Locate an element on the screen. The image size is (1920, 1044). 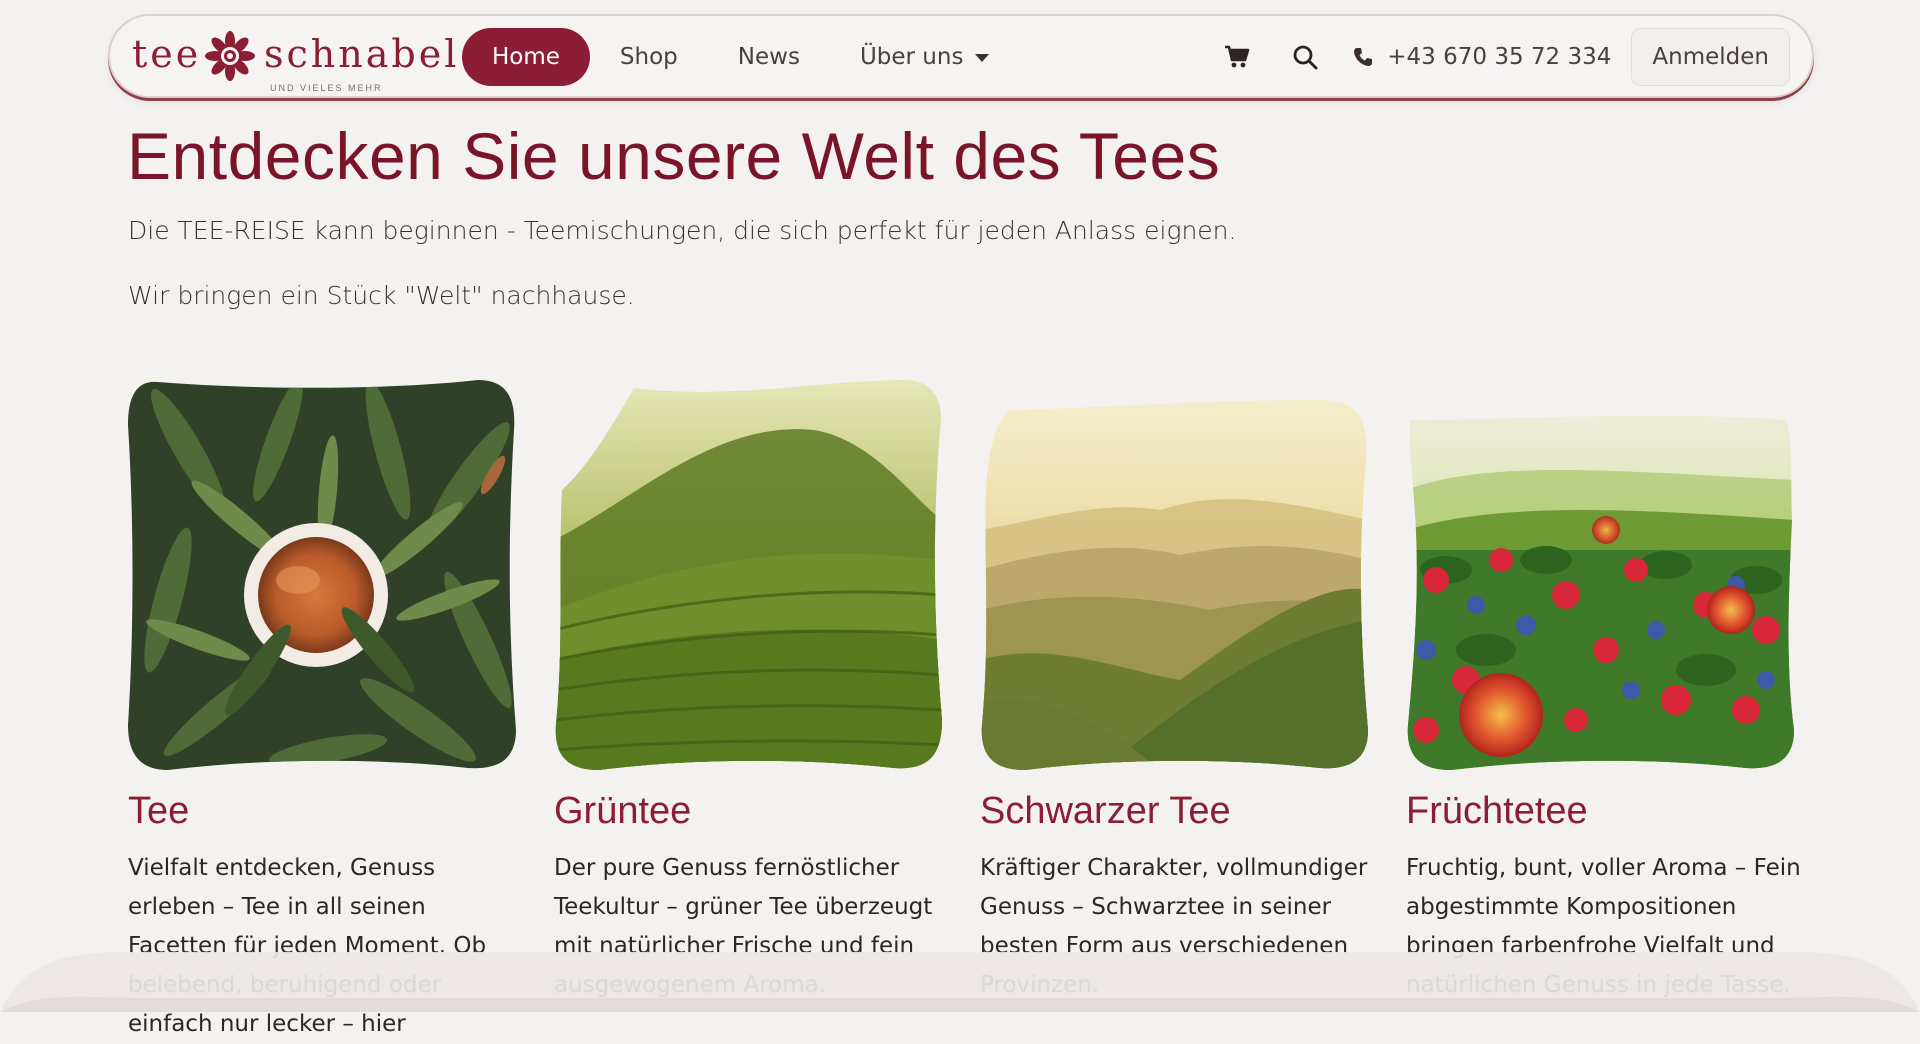
login-label: Anmelden is located at coordinates (1710, 57).